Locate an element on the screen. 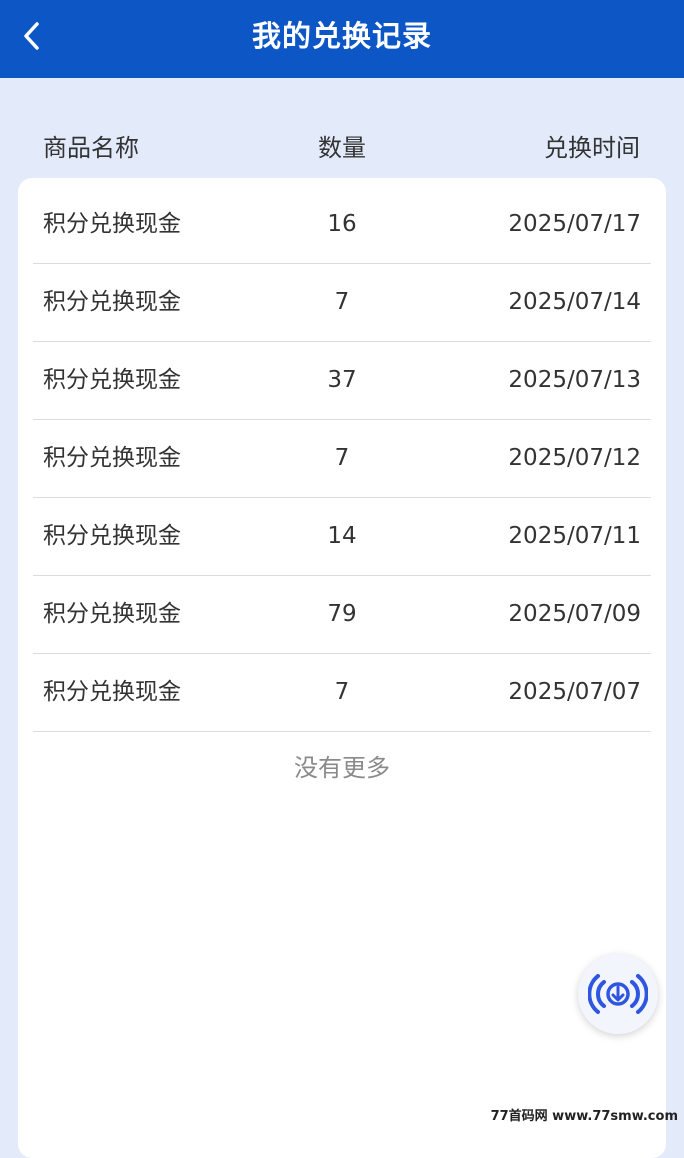  record-quantity: 79 is located at coordinates (342, 614).